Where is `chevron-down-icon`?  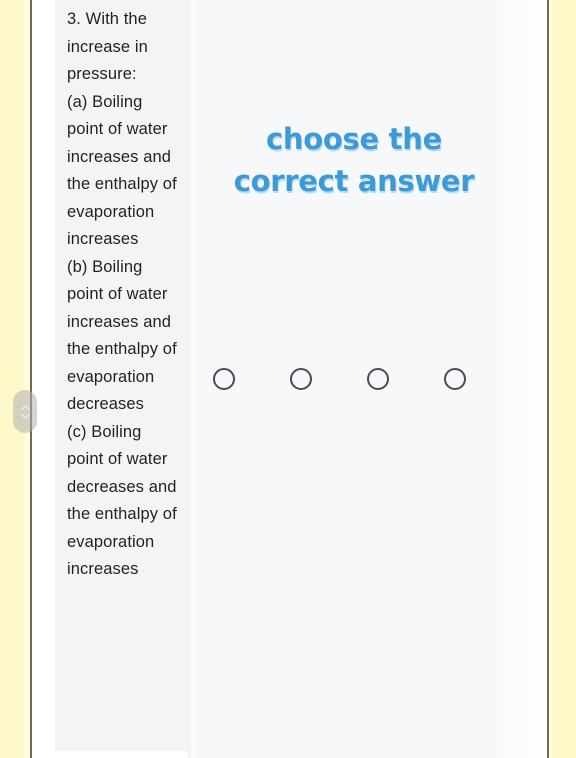
chevron-down-icon is located at coordinates (25, 416).